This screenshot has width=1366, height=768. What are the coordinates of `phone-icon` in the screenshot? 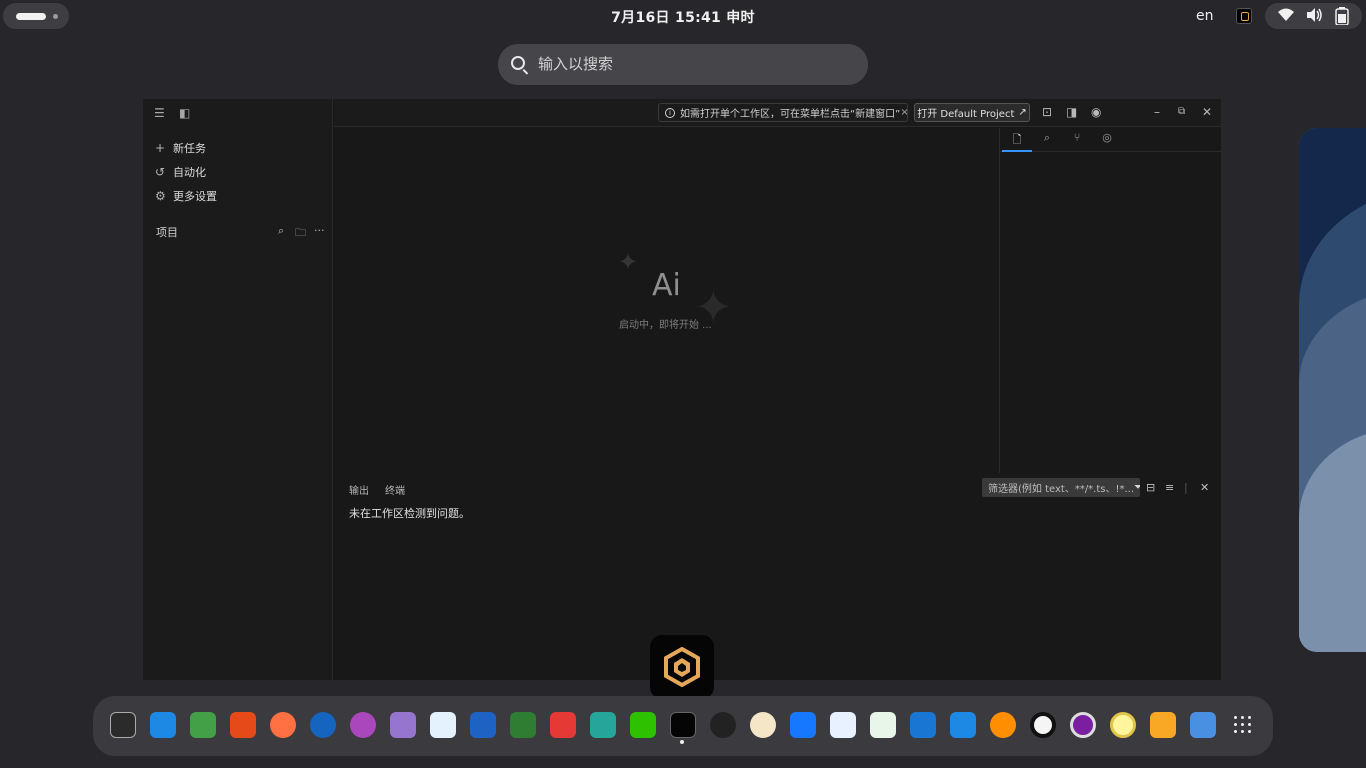 It's located at (1203, 725).